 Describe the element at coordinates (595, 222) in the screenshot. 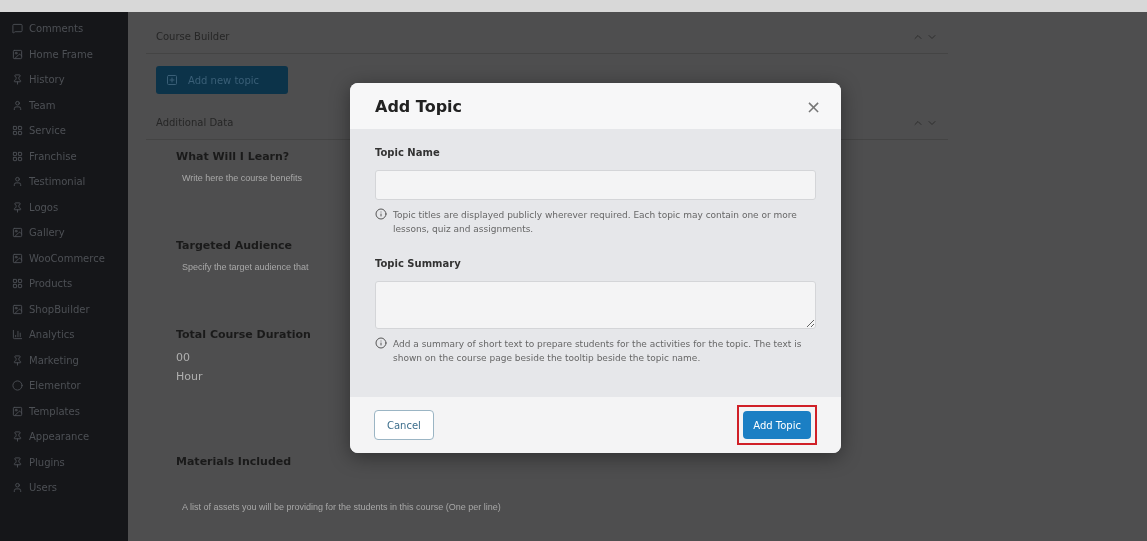

I see `field-hint: Topic titles are displayed publicly wherever required. Each topic may contain one or more lessons, quiz and assignments.` at that location.